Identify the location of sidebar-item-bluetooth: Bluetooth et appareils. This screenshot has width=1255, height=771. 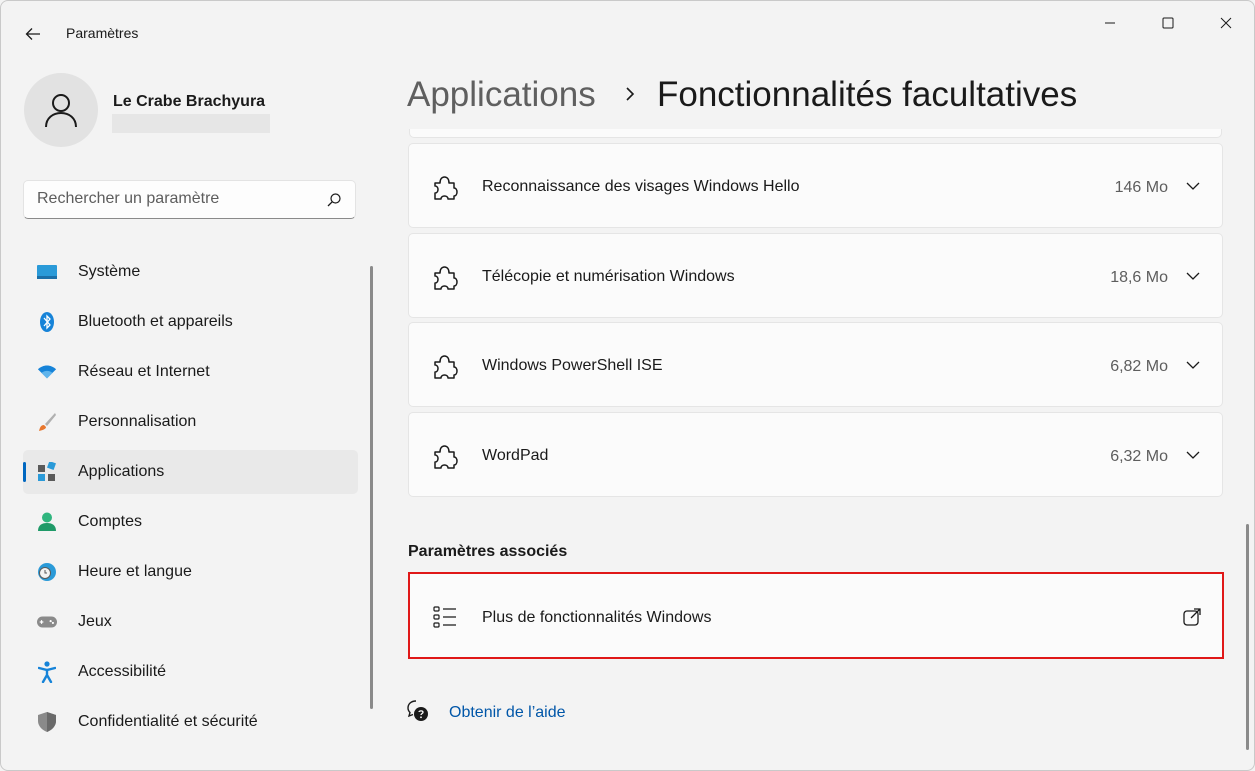
(190, 322).